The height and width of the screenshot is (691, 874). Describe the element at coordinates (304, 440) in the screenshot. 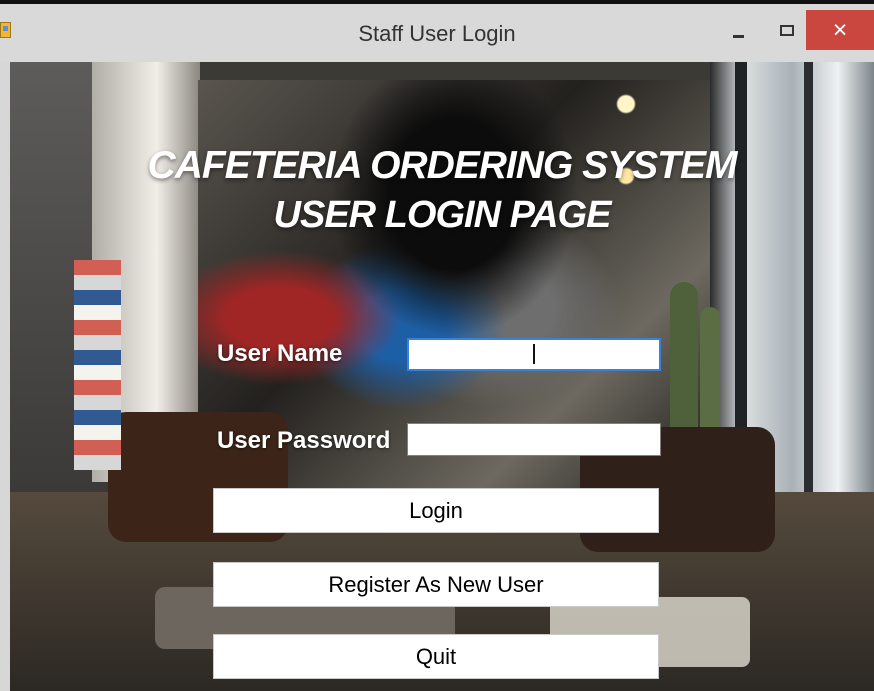

I see `password-label: User Password` at that location.